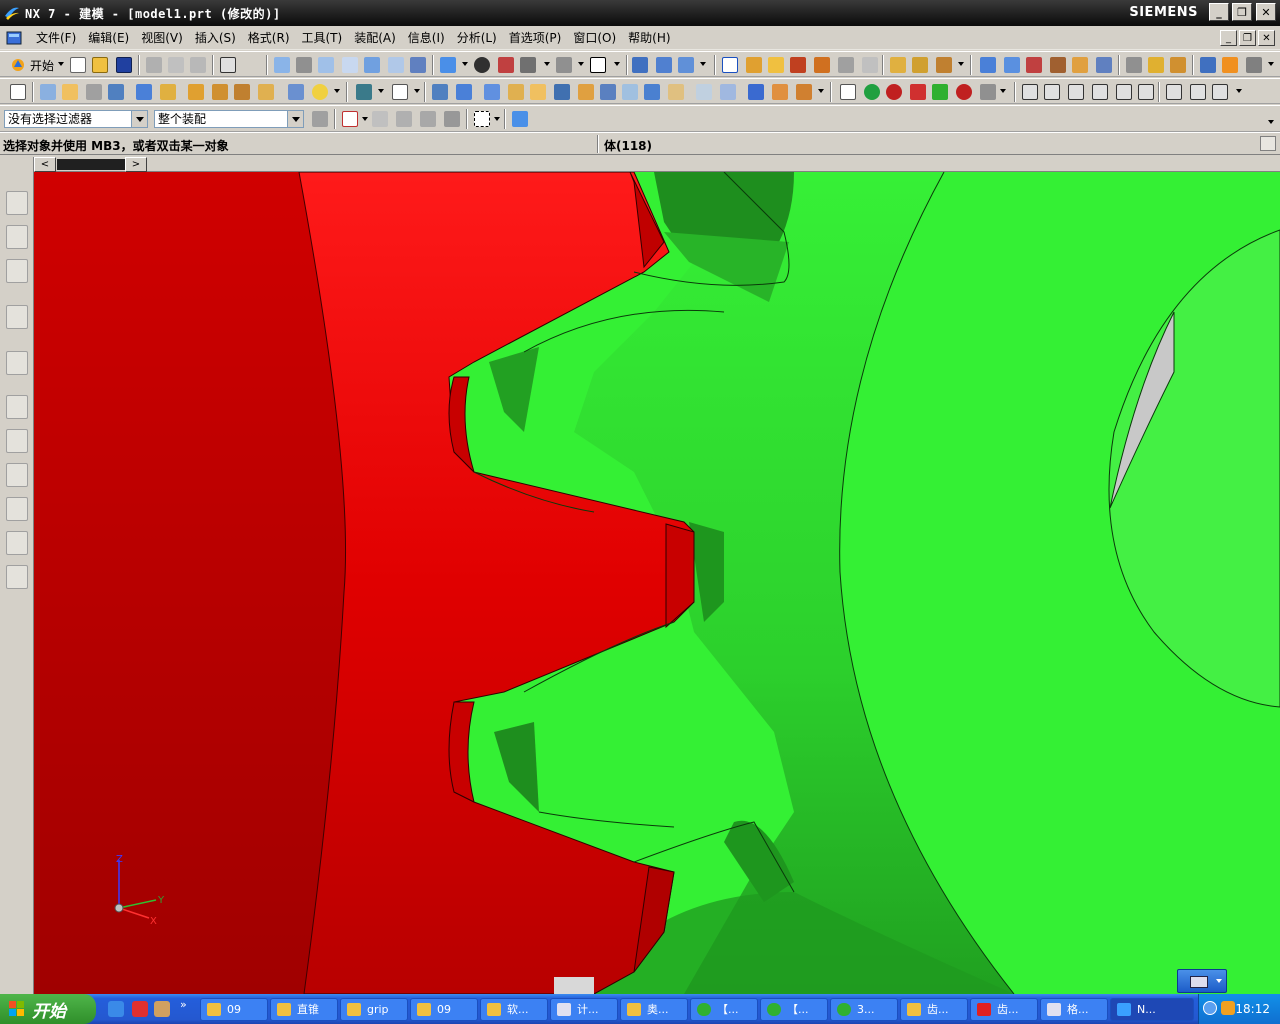 This screenshot has height=1024, width=1280. What do you see at coordinates (1134, 65) in the screenshot?
I see `wcs-icon` at bounding box center [1134, 65].